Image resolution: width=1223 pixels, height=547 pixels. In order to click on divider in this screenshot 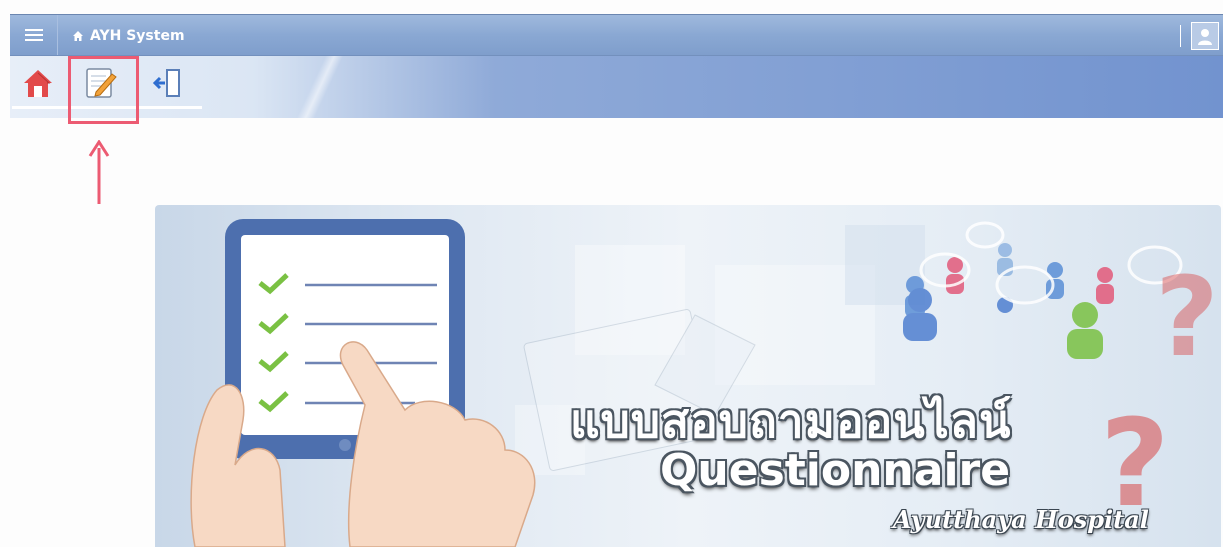, I will do `click(1180, 36)`.